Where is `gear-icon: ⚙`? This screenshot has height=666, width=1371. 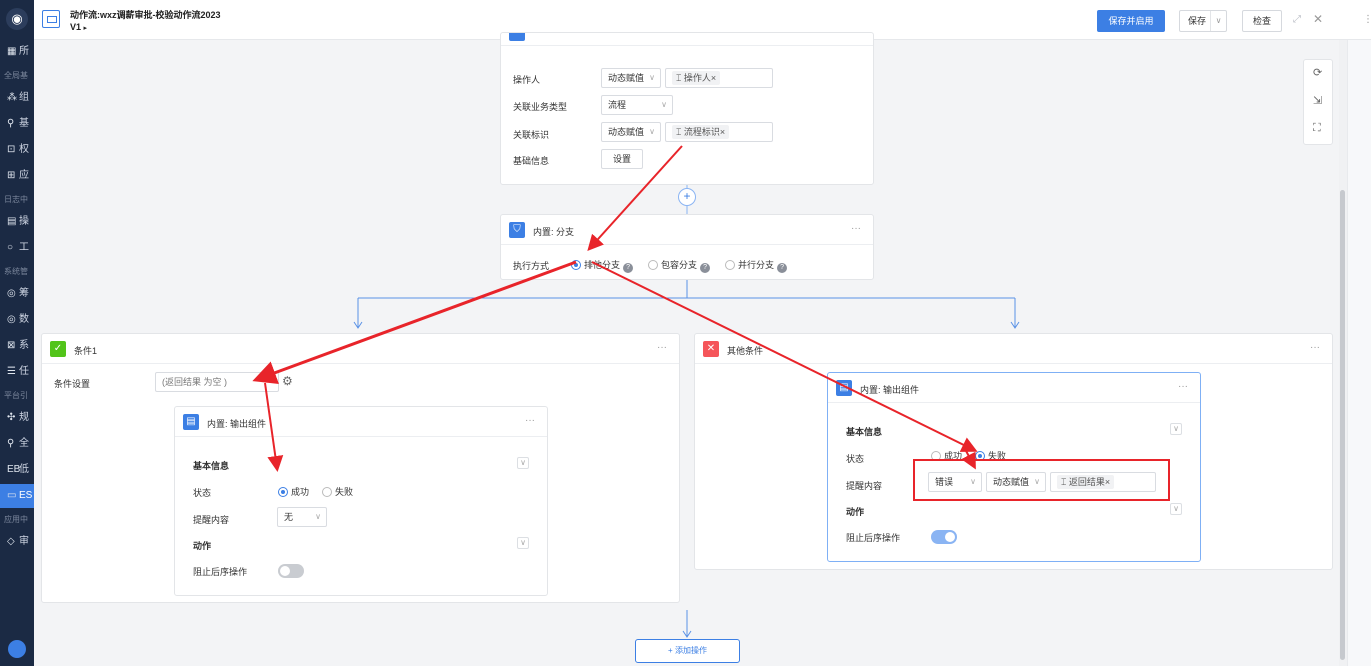 gear-icon: ⚙ is located at coordinates (287, 381).